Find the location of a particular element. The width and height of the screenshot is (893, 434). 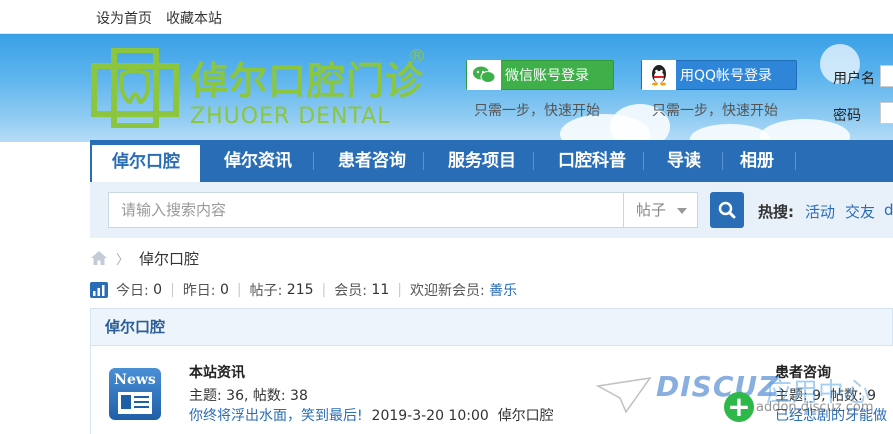

yesterday-count: 0 is located at coordinates (224, 290).